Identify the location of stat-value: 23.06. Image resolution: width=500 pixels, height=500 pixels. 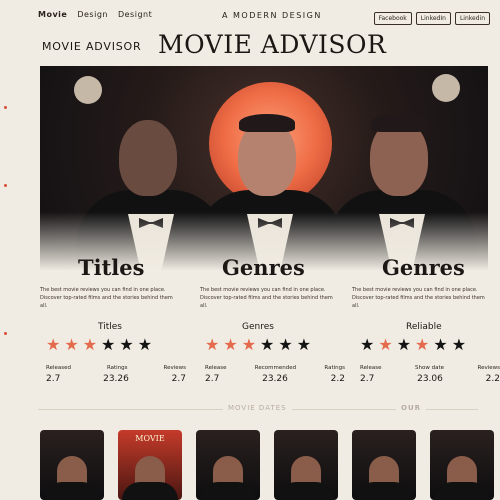
(430, 379).